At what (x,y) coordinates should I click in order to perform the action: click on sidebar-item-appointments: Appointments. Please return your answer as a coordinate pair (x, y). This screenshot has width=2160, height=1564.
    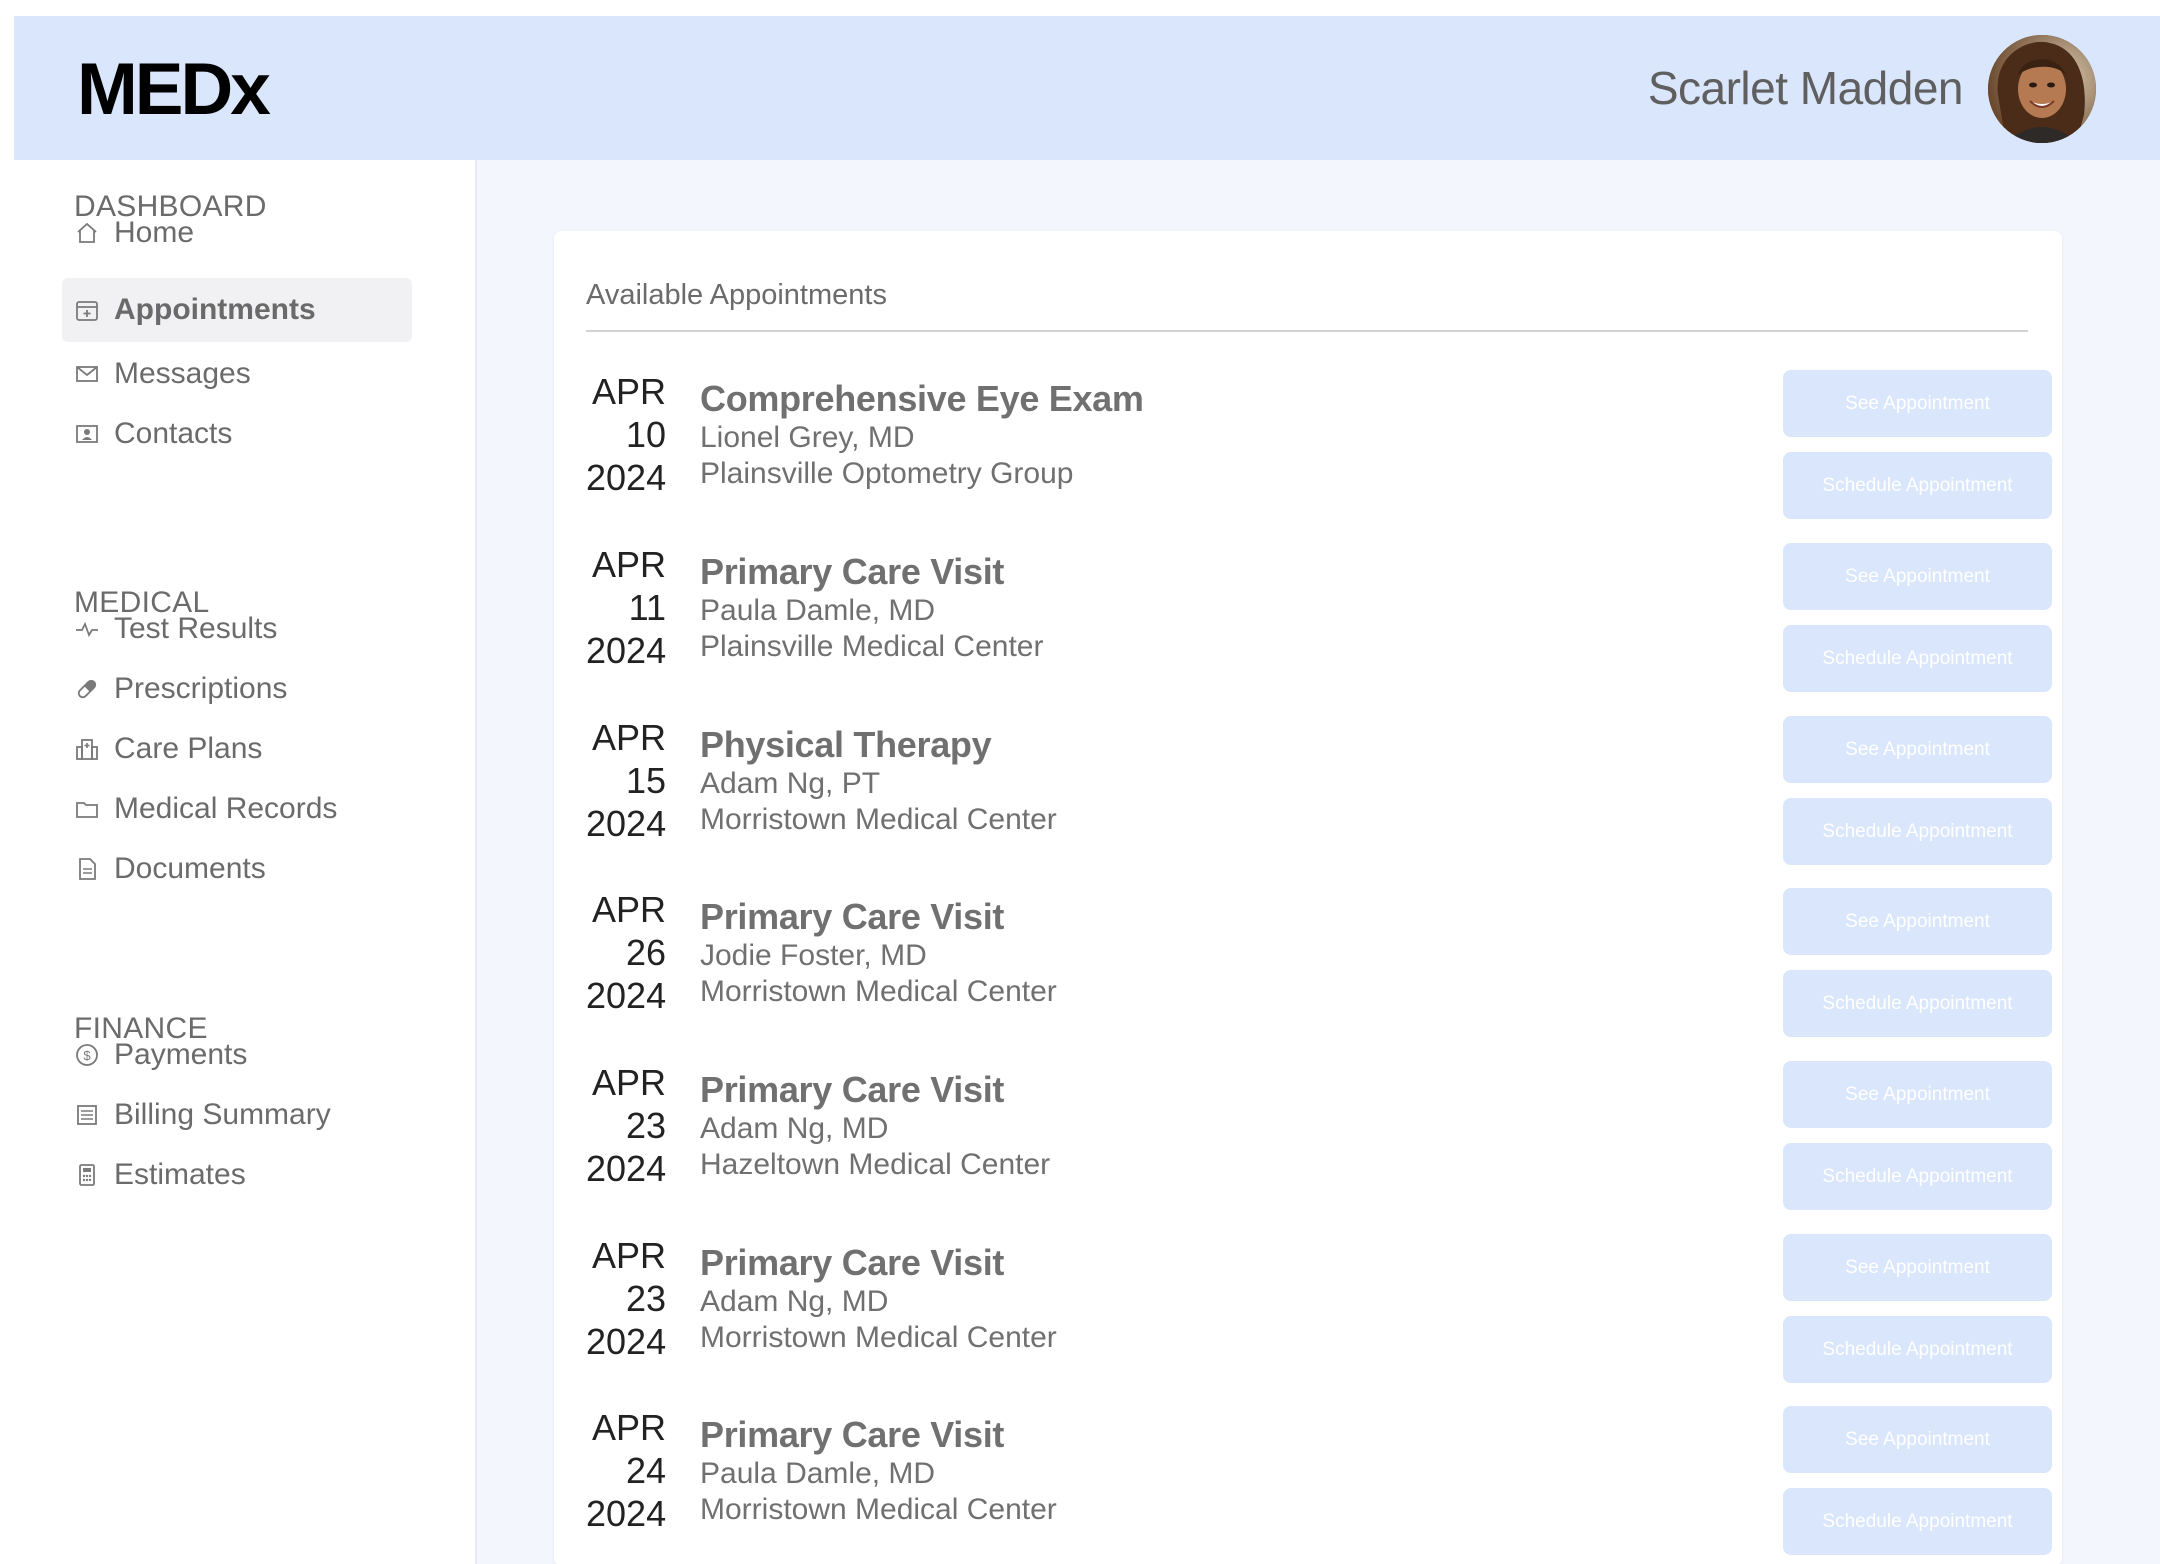
    Looking at the image, I should click on (237, 310).